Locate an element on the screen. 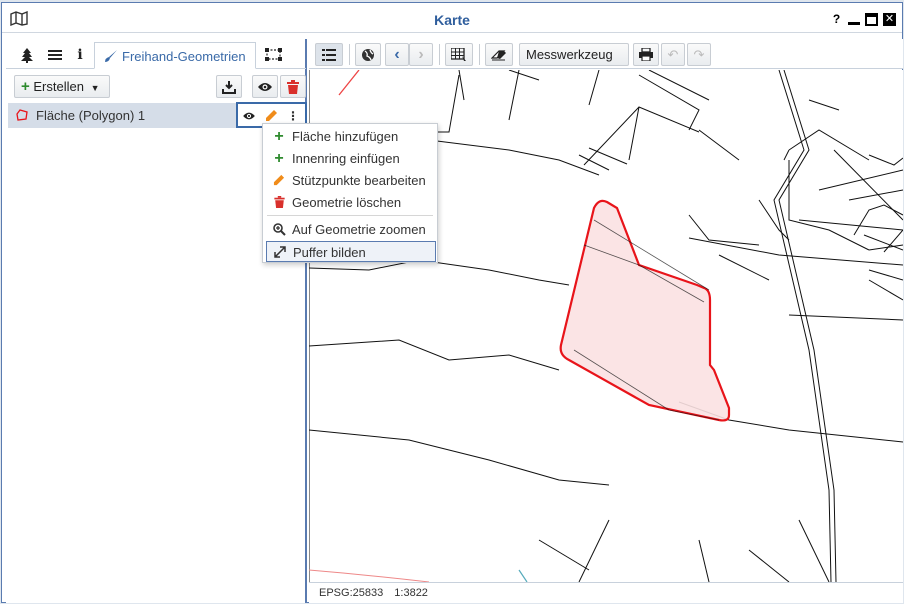 The width and height of the screenshot is (904, 604). caret-down-icon: ▼ is located at coordinates (95, 88).